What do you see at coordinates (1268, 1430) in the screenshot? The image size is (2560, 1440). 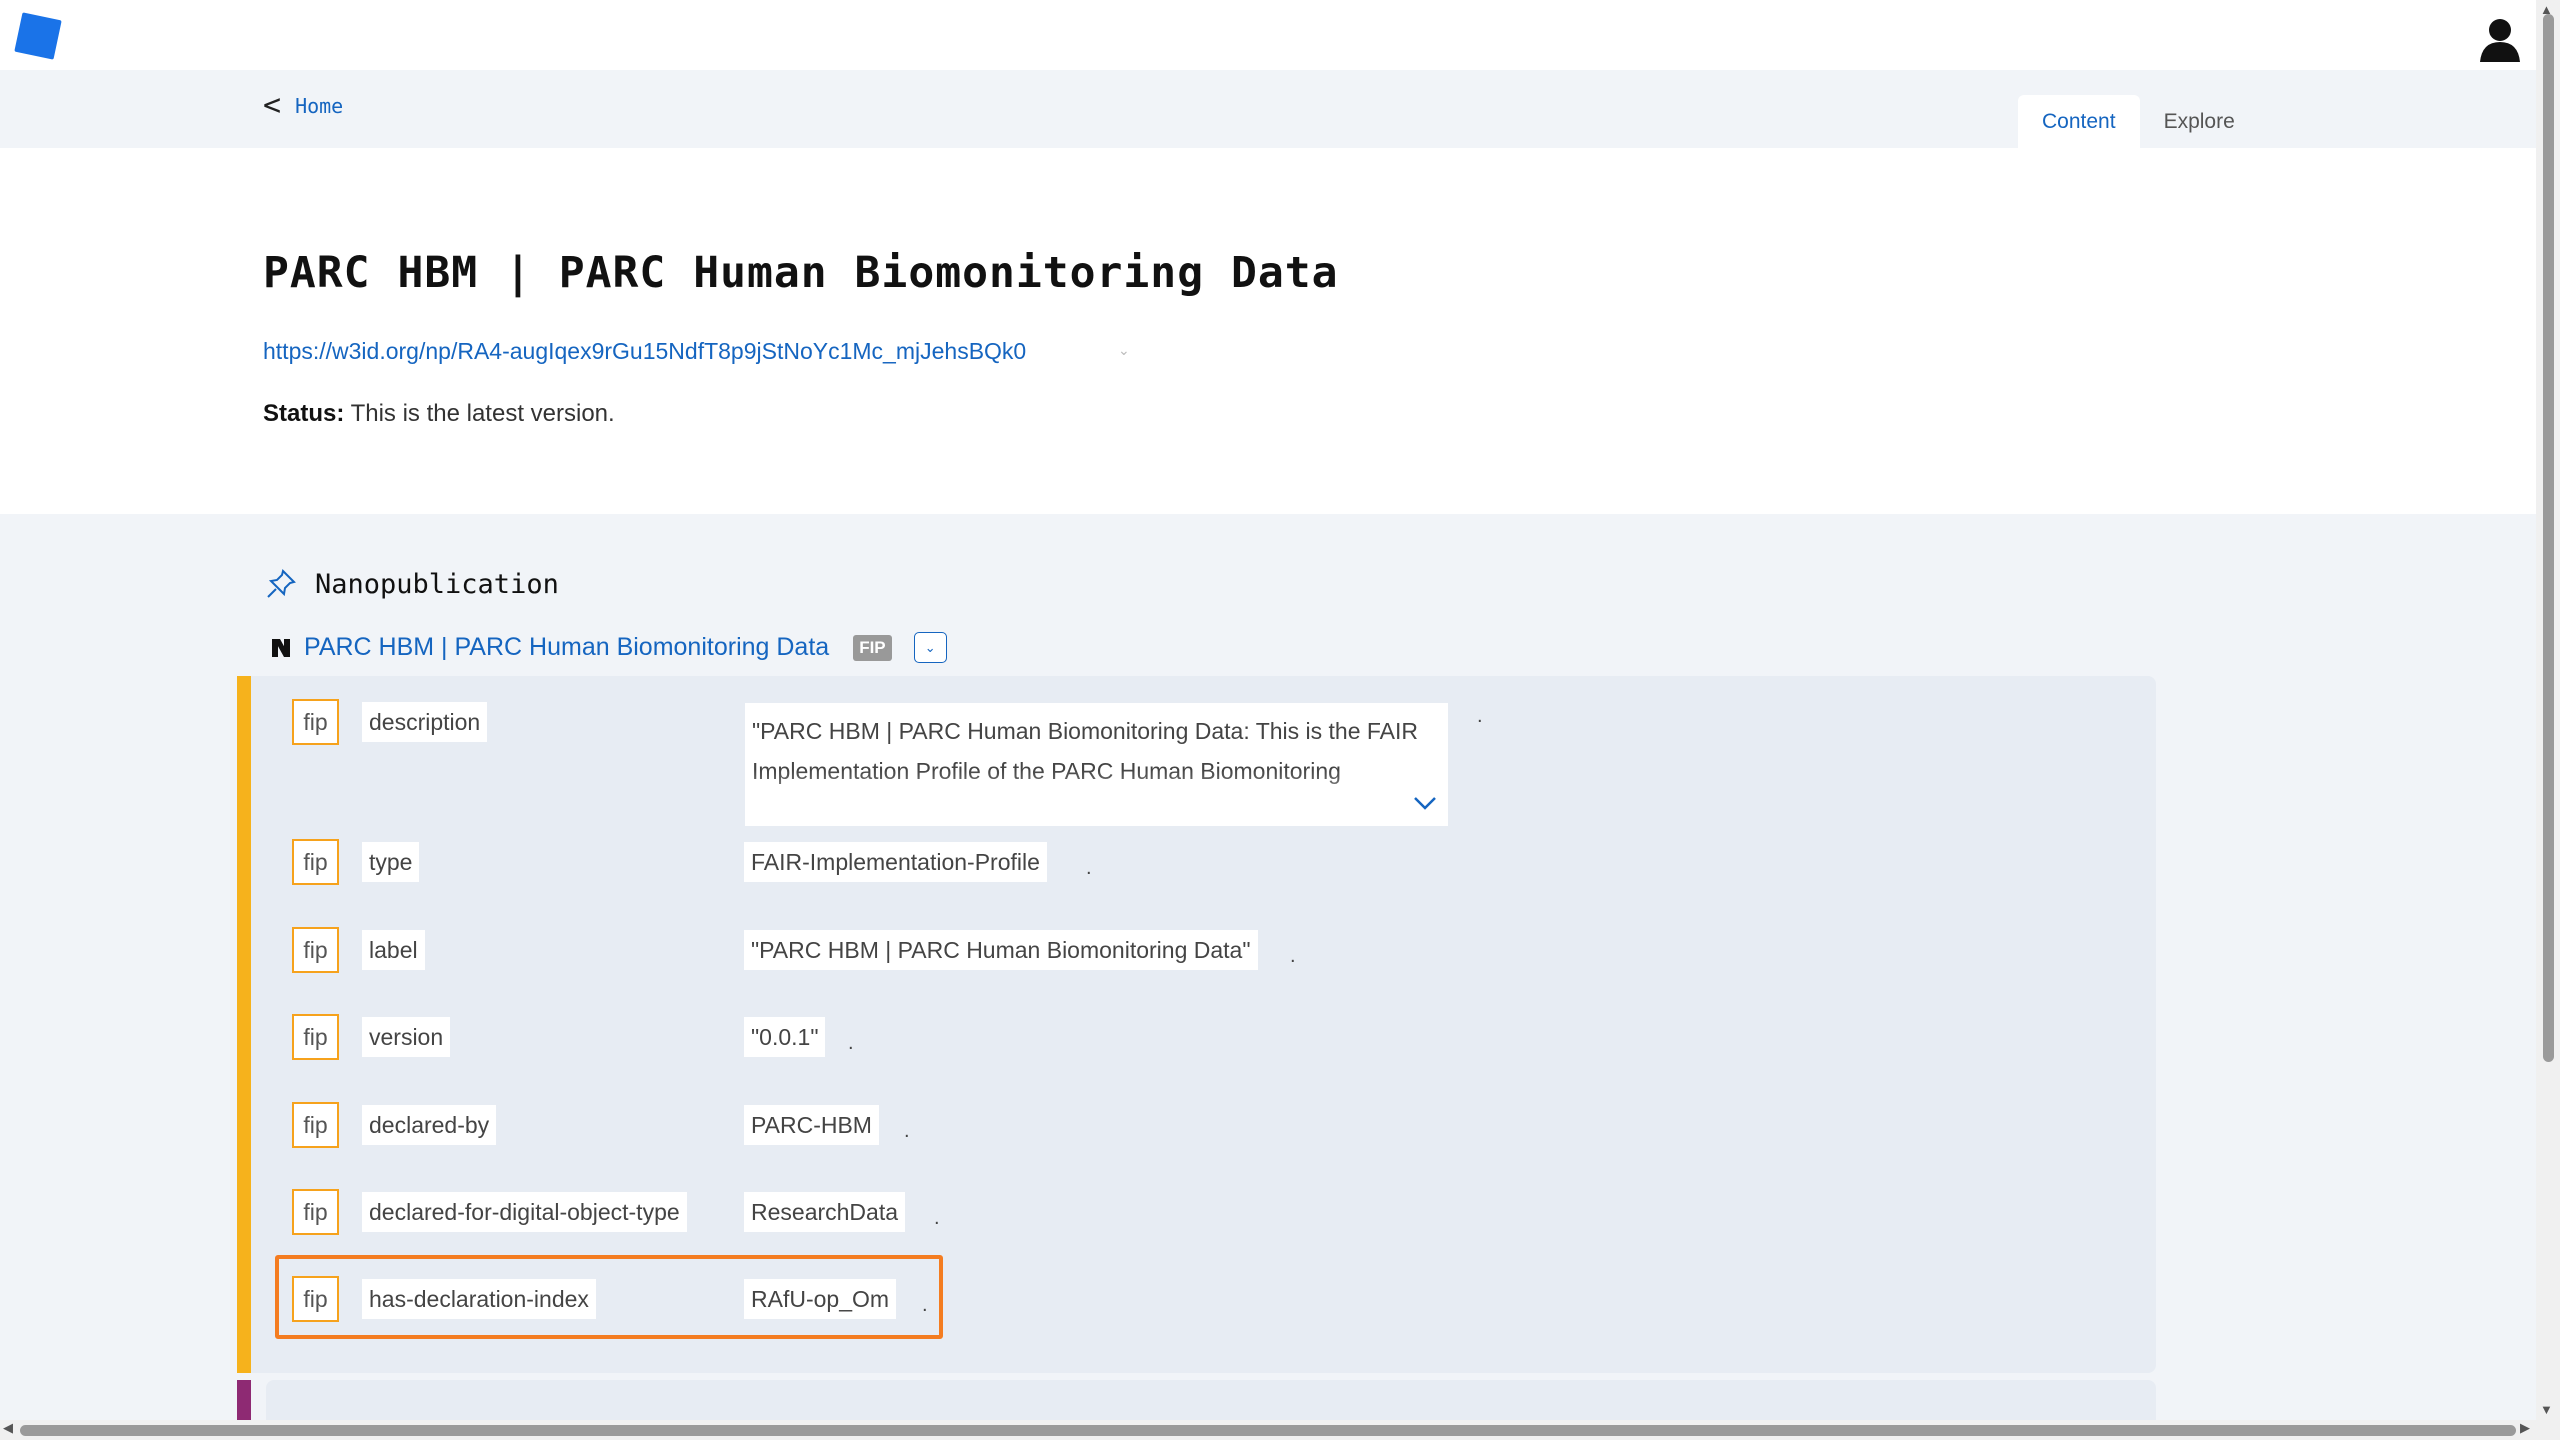 I see `horizontal-scroll-thumb` at bounding box center [1268, 1430].